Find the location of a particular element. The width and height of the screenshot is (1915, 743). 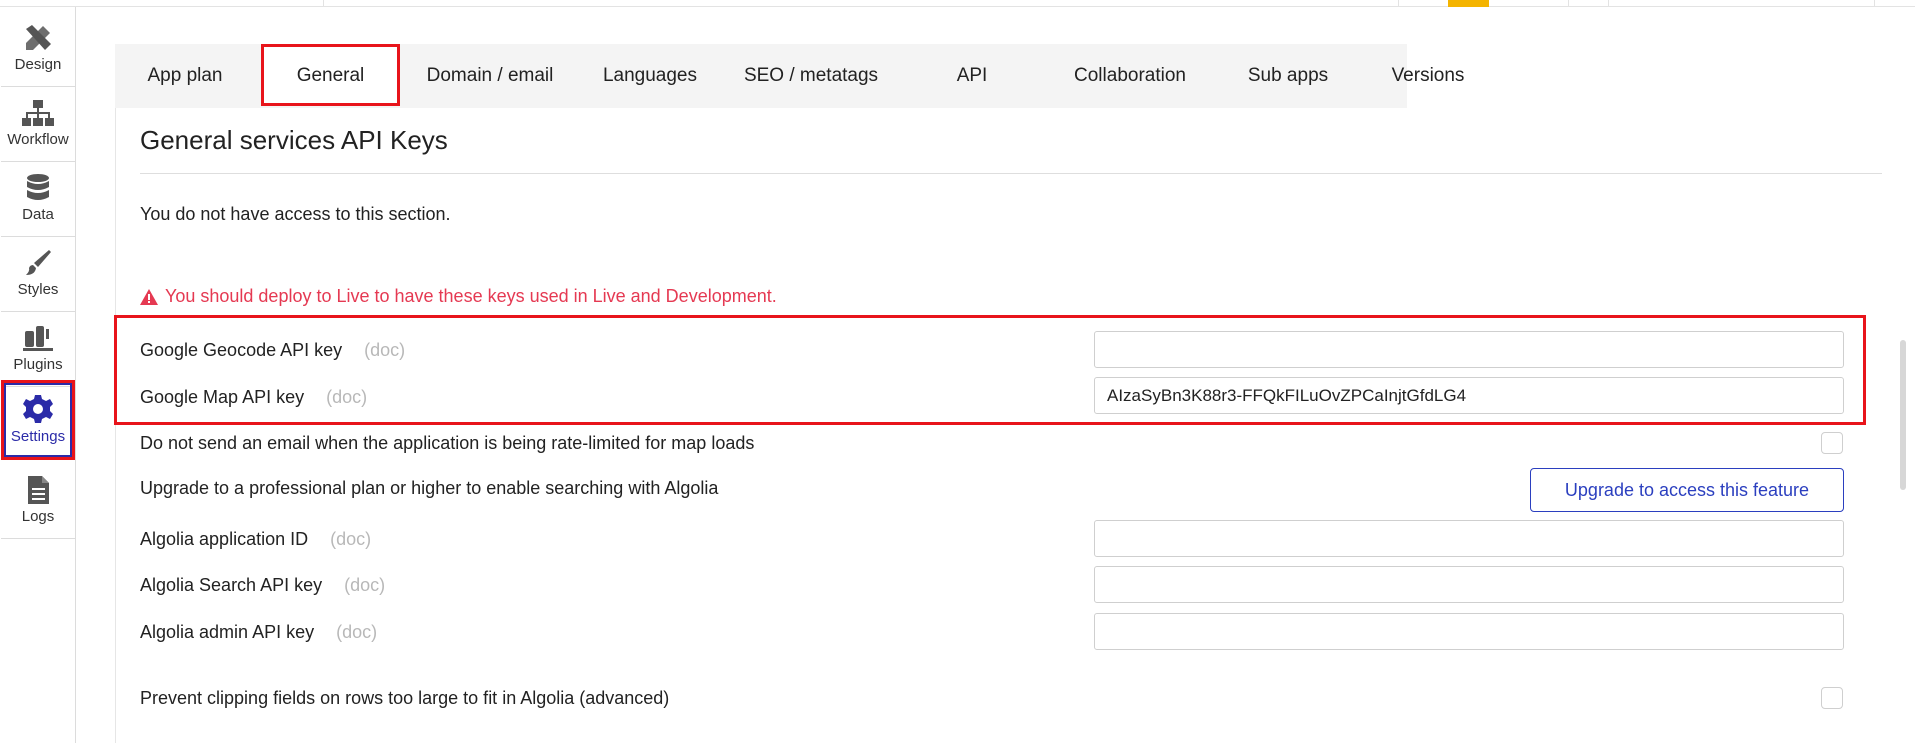

algolia-app-id-doc-link: (doc) is located at coordinates (350, 539).